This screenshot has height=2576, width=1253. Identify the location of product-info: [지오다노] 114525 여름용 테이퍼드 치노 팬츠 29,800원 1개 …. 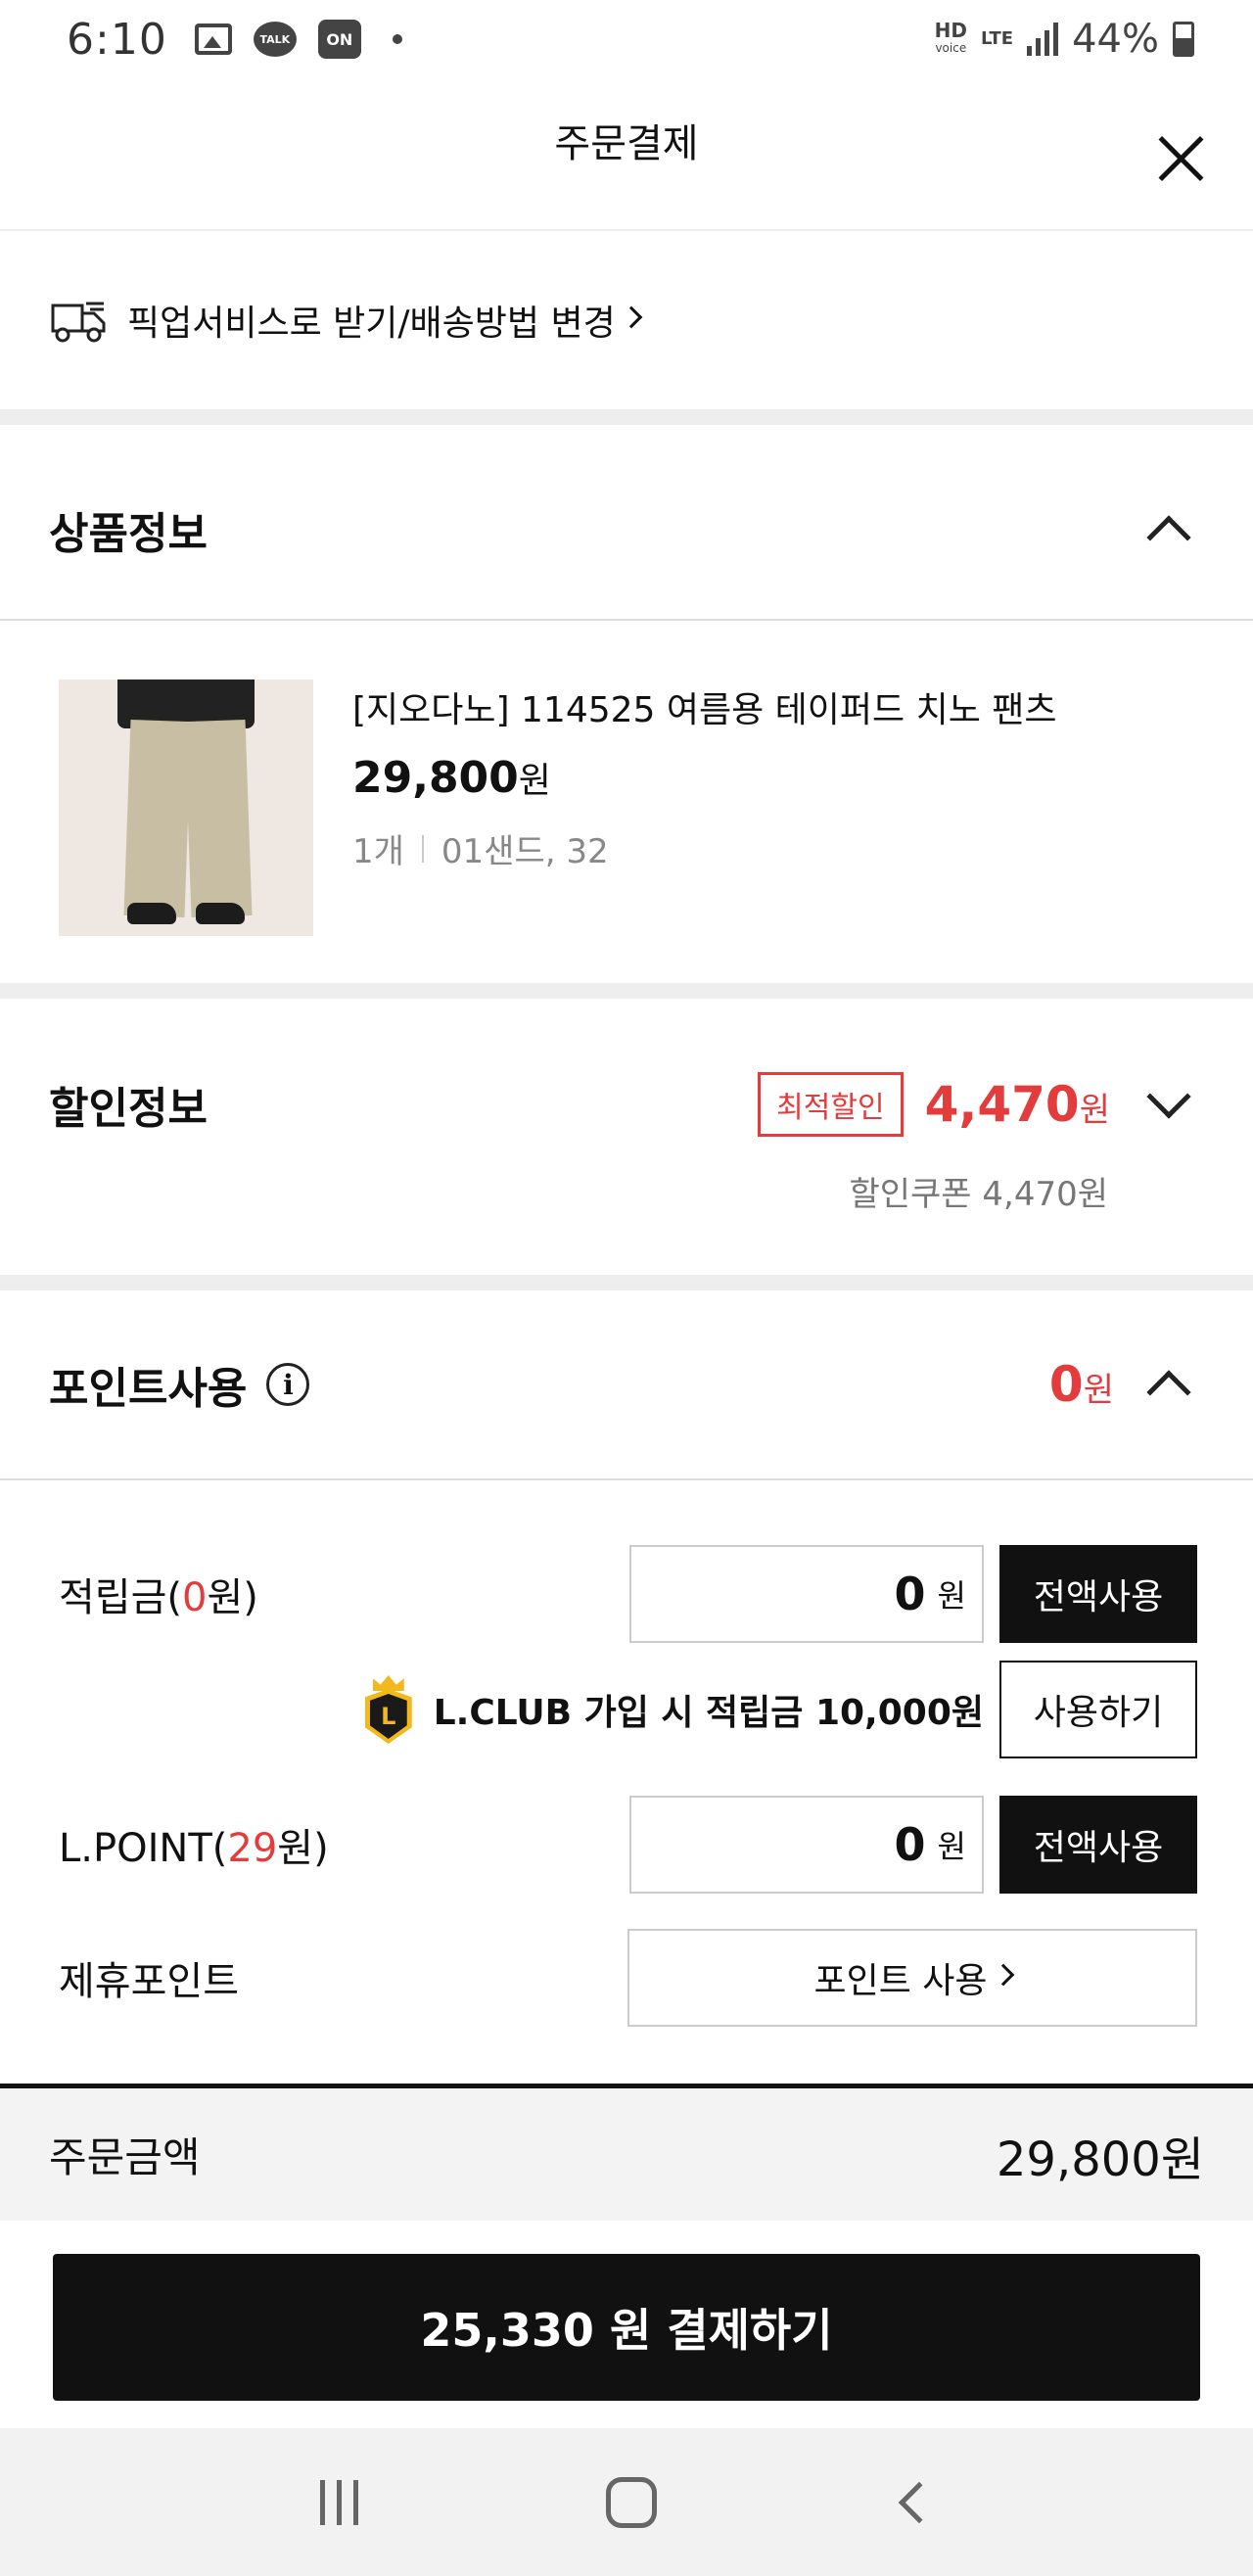
(704, 831).